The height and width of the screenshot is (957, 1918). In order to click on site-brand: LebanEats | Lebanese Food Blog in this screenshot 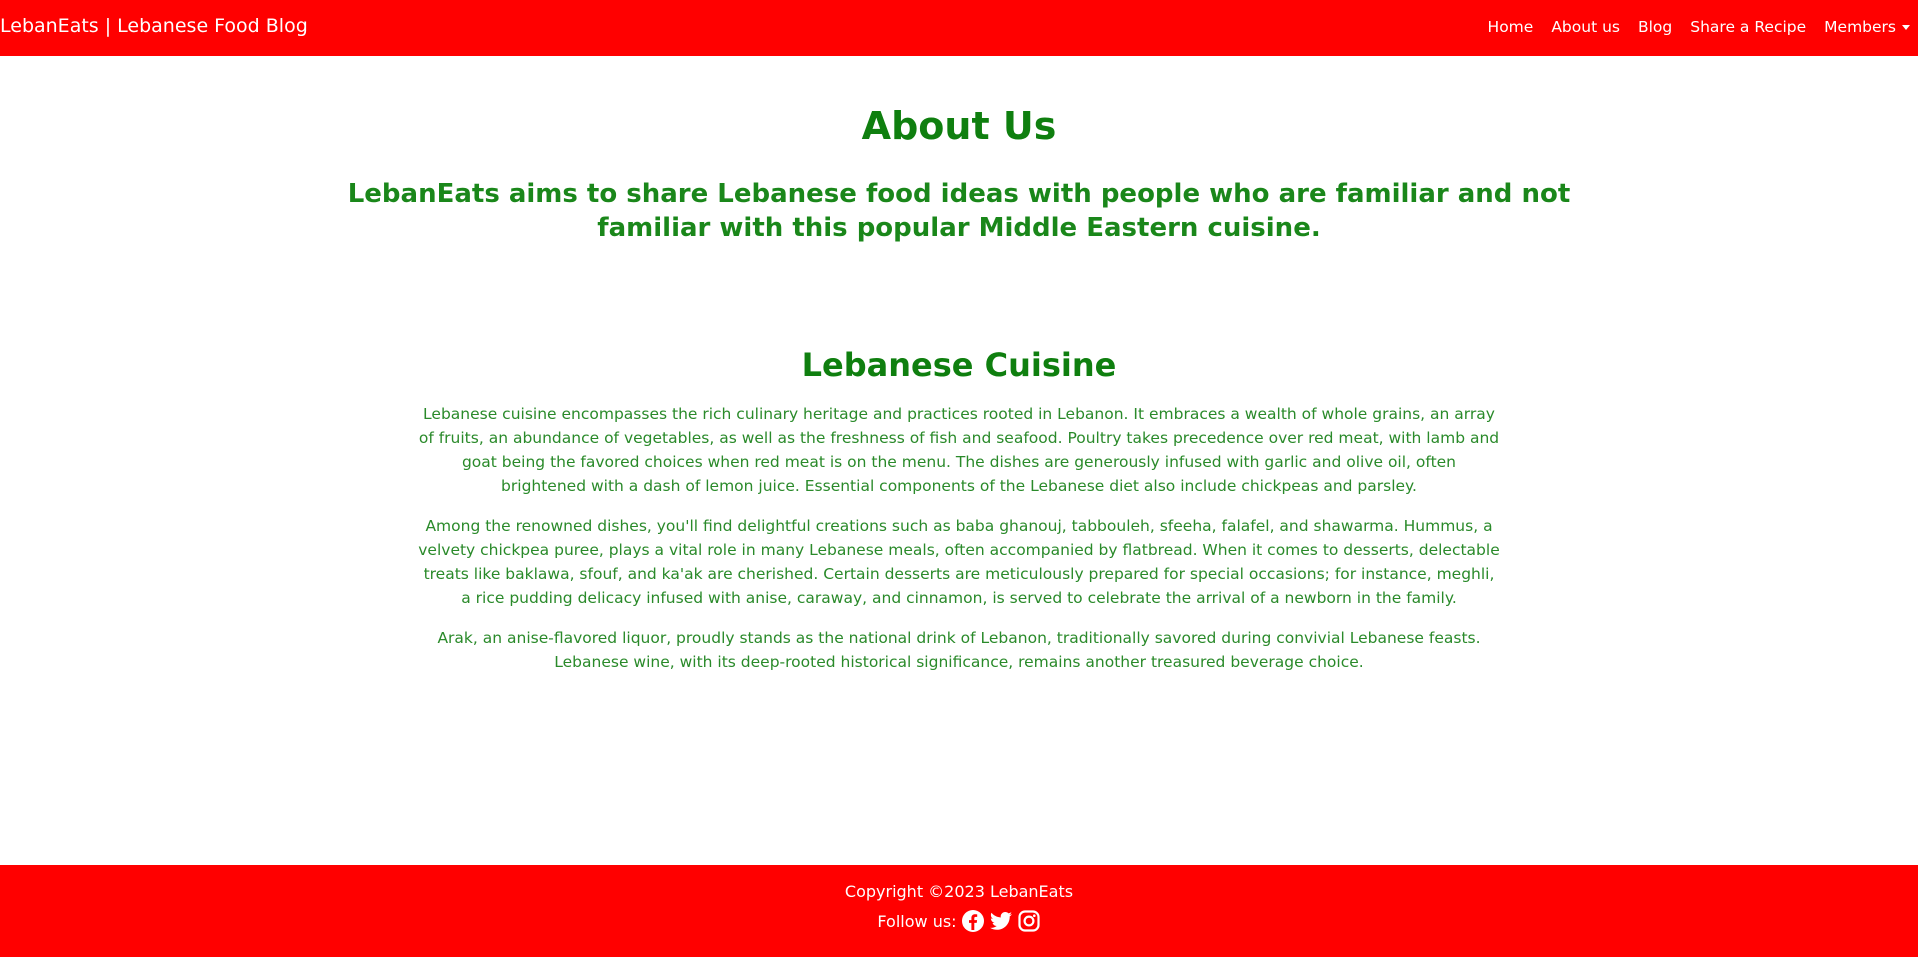, I will do `click(154, 26)`.